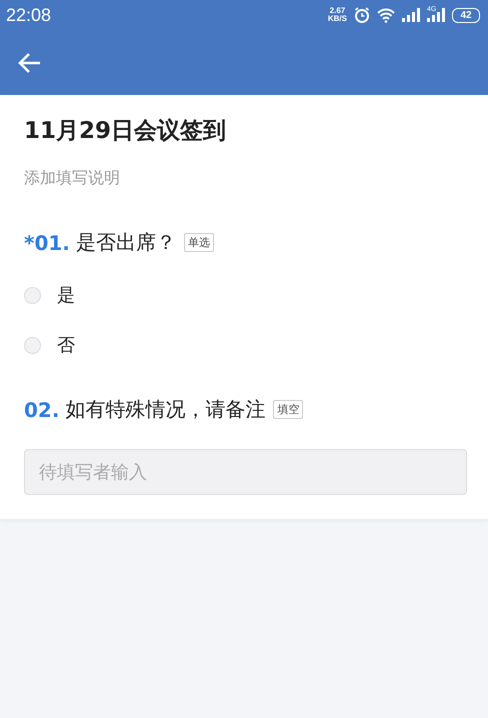 The width and height of the screenshot is (488, 718). I want to click on question-text: 是否出席？, so click(126, 242).